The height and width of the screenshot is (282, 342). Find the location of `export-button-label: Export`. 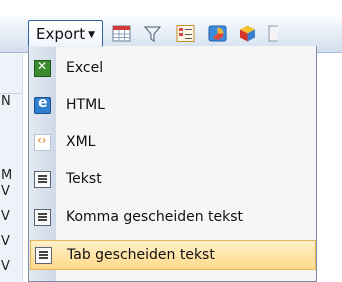

export-button-label: Export is located at coordinates (61, 34).